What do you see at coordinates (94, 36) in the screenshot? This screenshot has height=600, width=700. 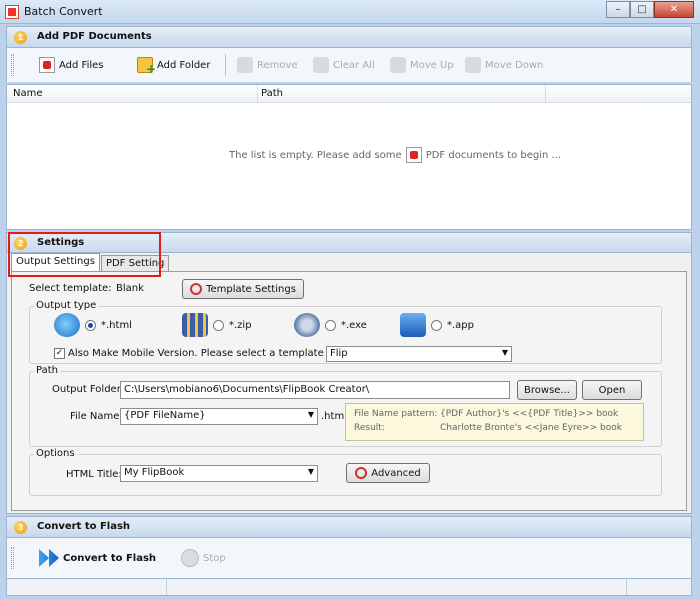 I see `section-title: Add PDF Documents` at bounding box center [94, 36].